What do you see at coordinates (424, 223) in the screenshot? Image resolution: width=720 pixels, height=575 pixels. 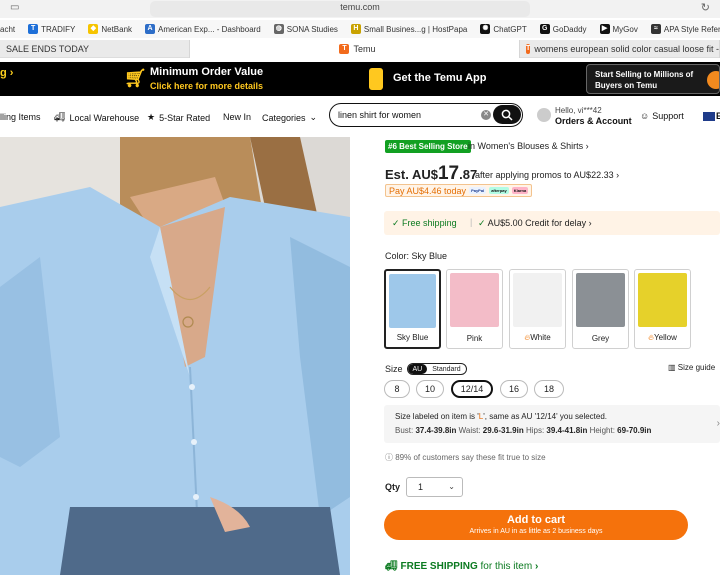 I see `free-shipping: ✓ Free shipping` at bounding box center [424, 223].